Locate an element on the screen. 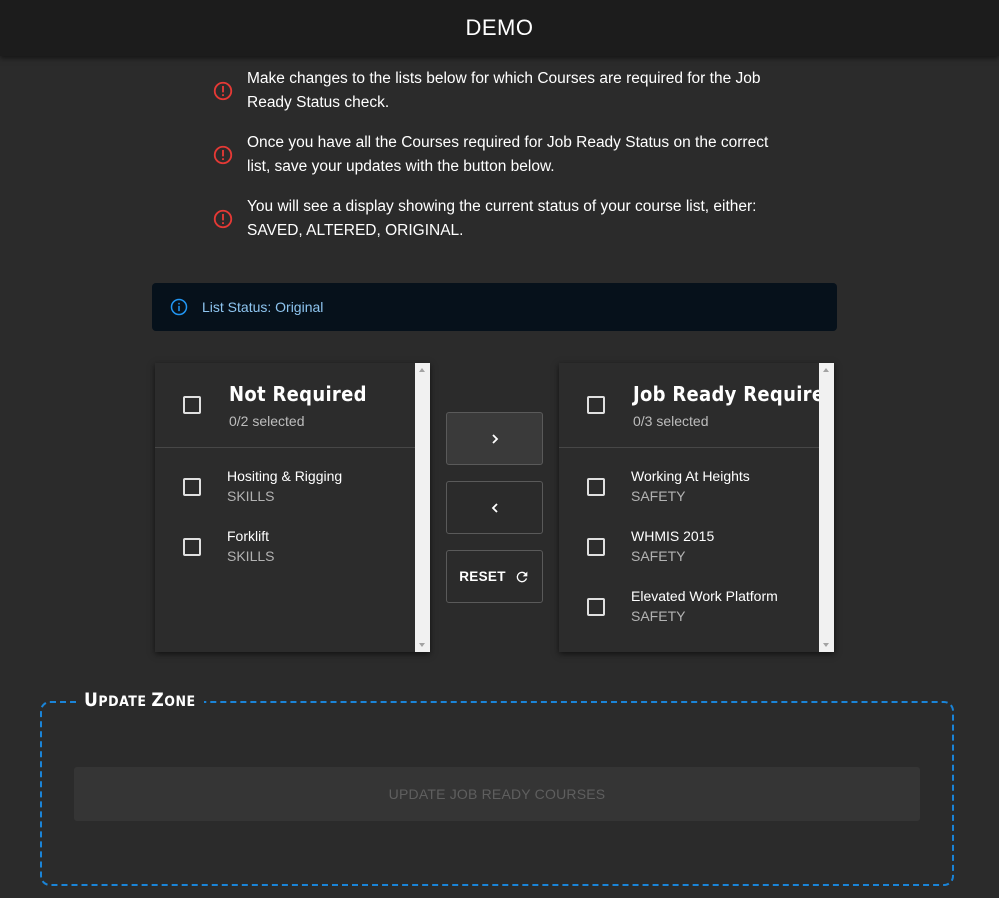 The height and width of the screenshot is (898, 999). list-item: Working At Heights SAFETY is located at coordinates (689, 493).